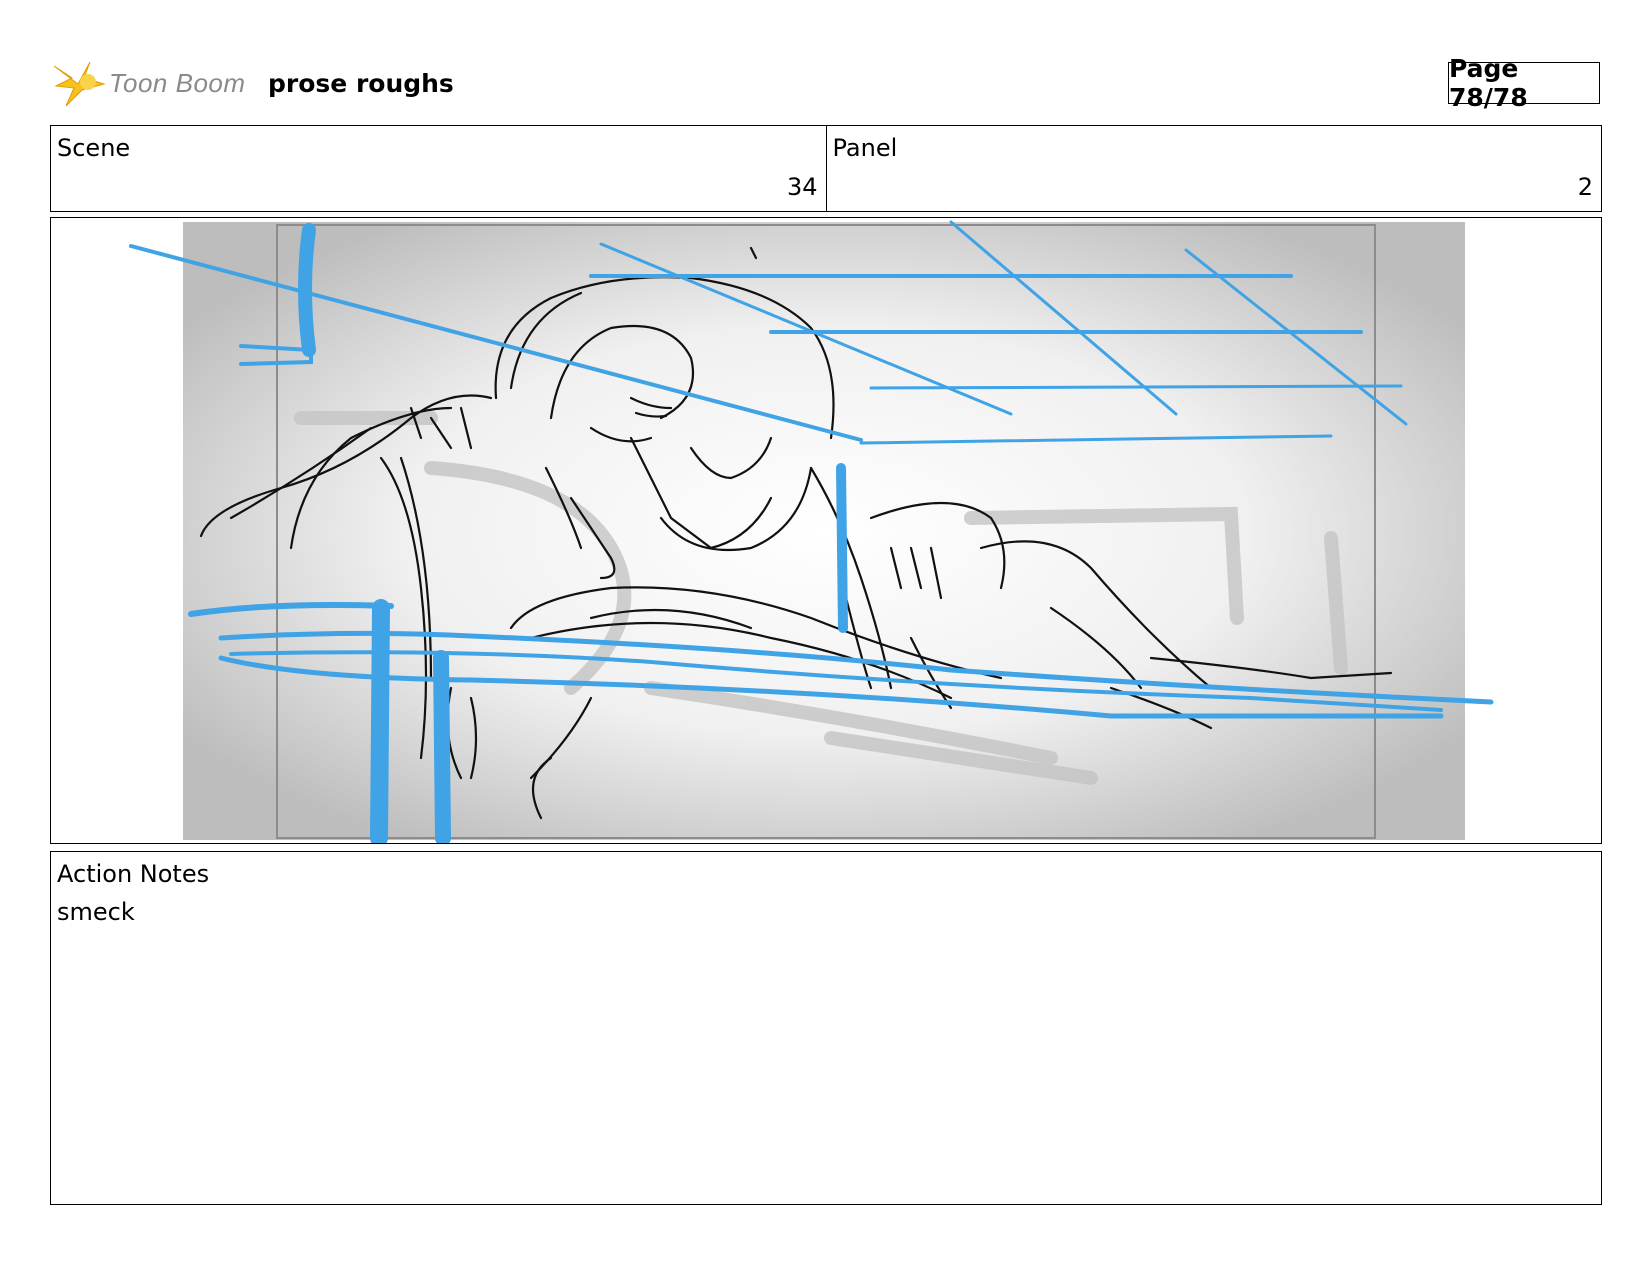  I want to click on action-notes-label: Action Notes, so click(133, 874).